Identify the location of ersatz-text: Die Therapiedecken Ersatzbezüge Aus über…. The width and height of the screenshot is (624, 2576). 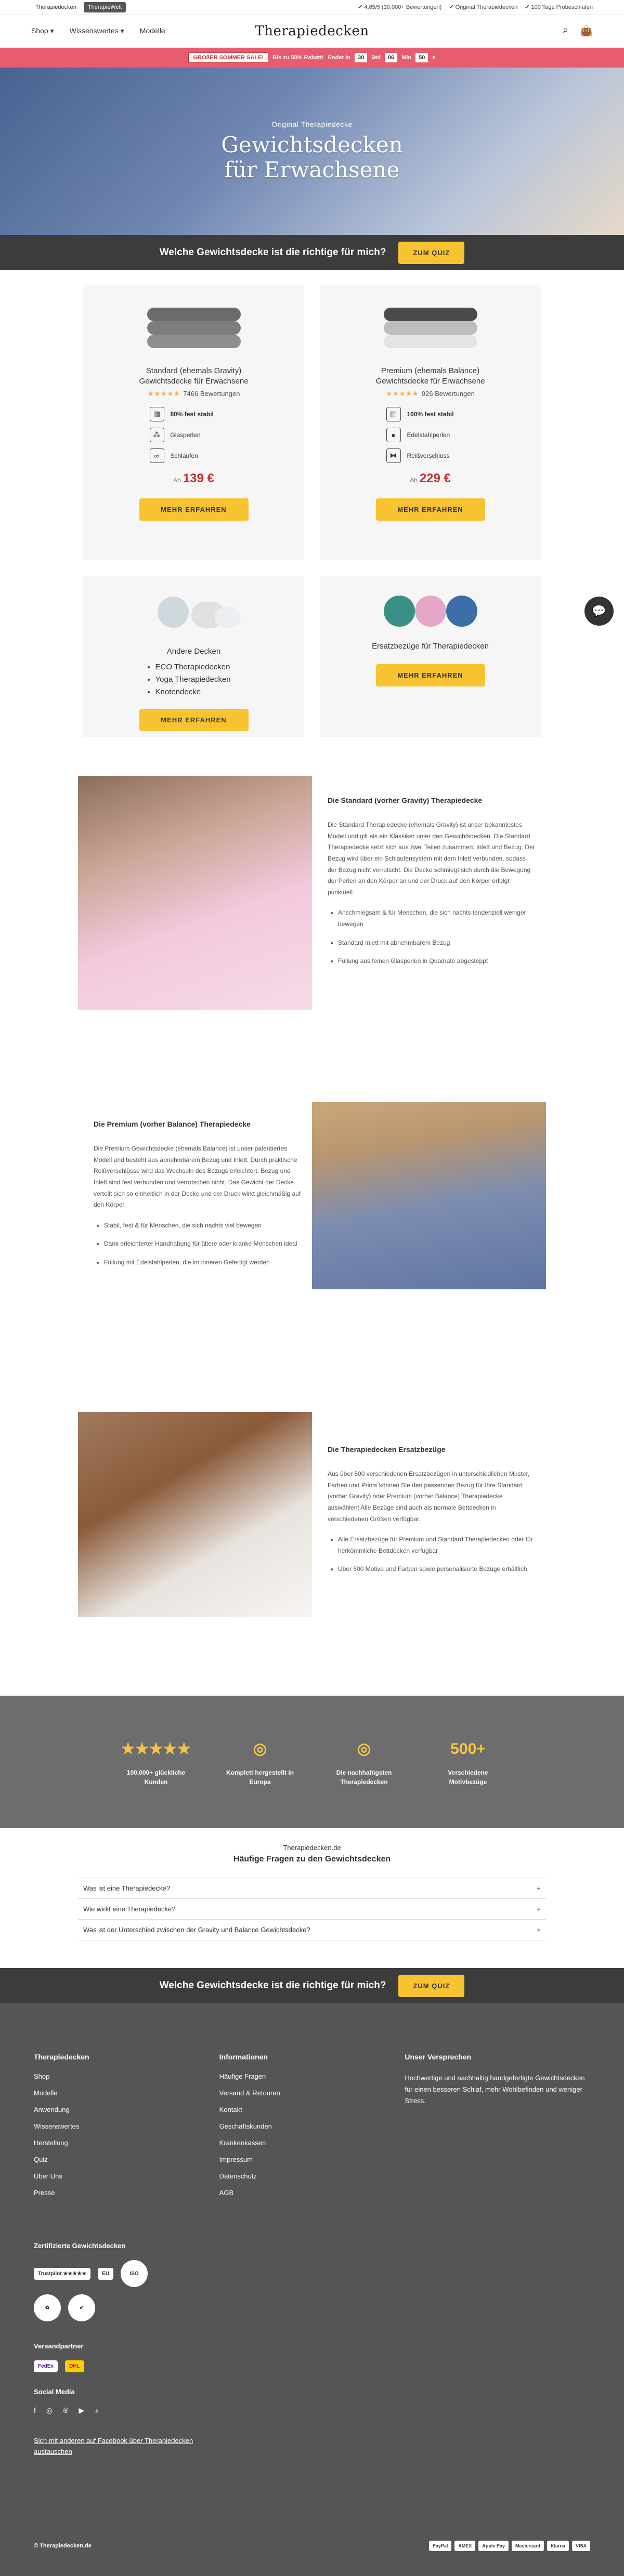
(432, 1509).